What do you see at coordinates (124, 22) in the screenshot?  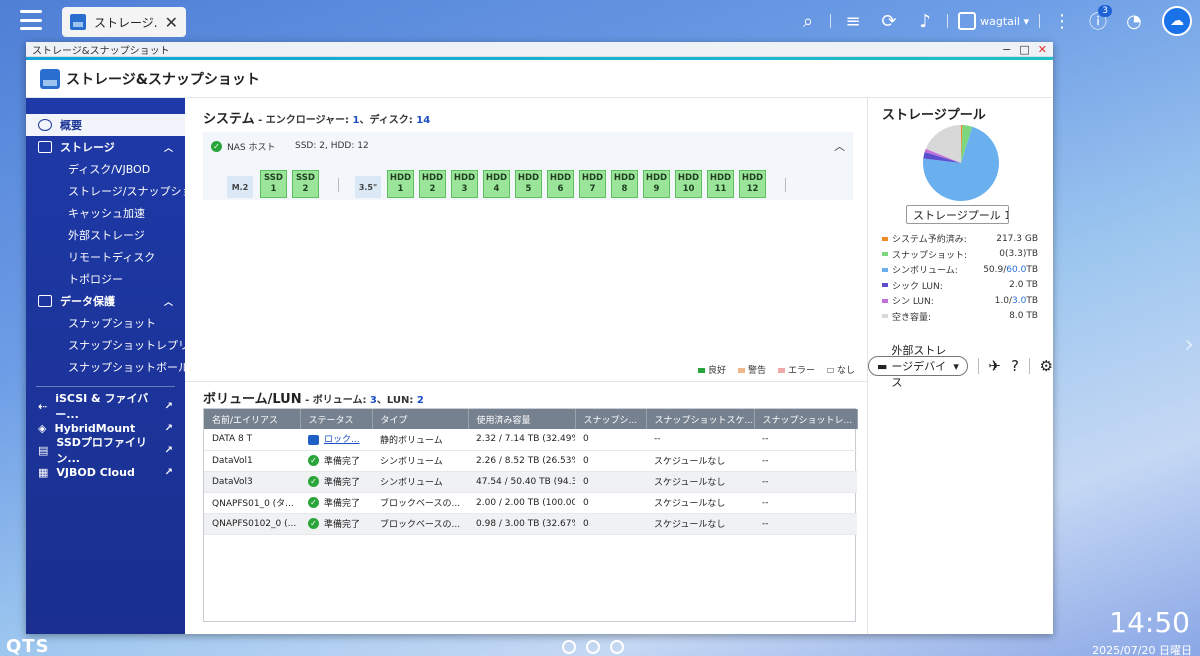 I see `app-tab-storage: ストレージ... ✕` at bounding box center [124, 22].